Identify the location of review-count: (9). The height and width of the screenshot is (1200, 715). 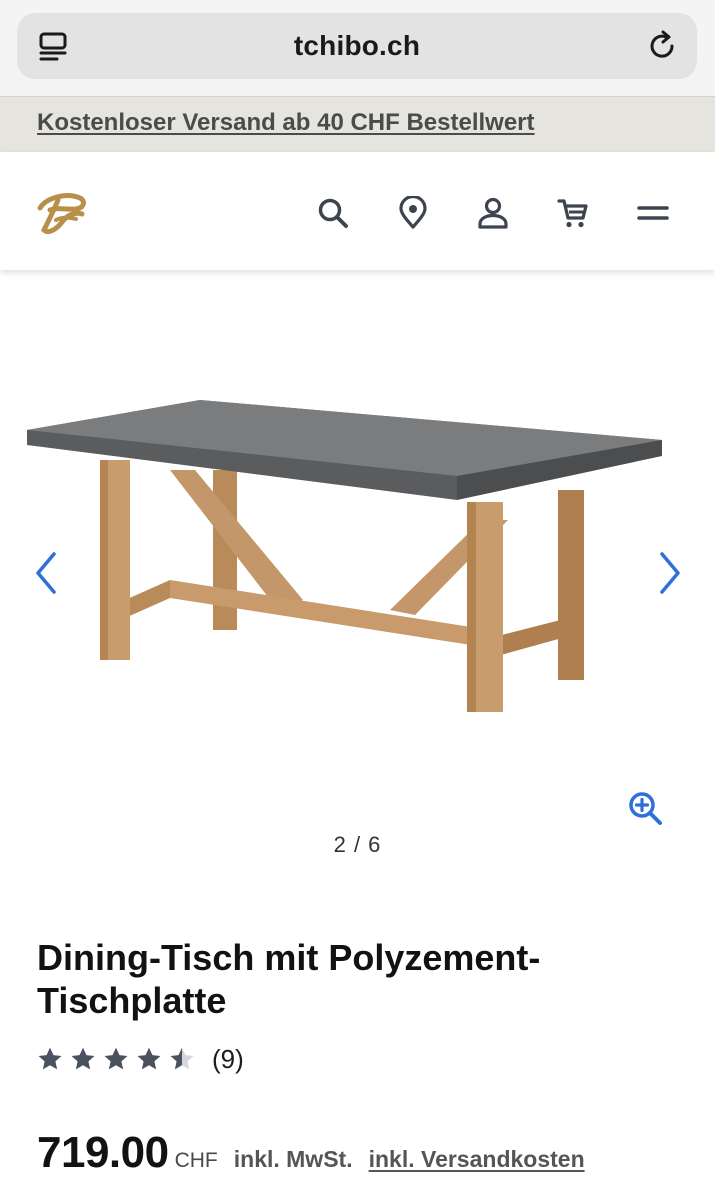
(228, 1059).